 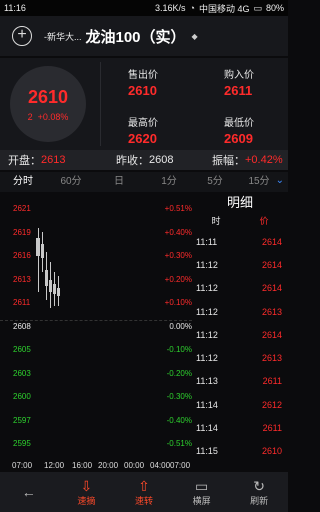 What do you see at coordinates (264, 221) in the screenshot?
I see `col-price: 价` at bounding box center [264, 221].